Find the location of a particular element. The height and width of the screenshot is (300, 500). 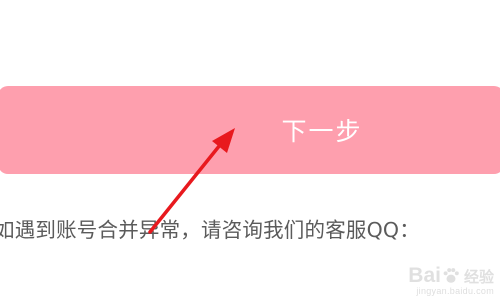

watermark-logo: Bai 经验 is located at coordinates (451, 276).